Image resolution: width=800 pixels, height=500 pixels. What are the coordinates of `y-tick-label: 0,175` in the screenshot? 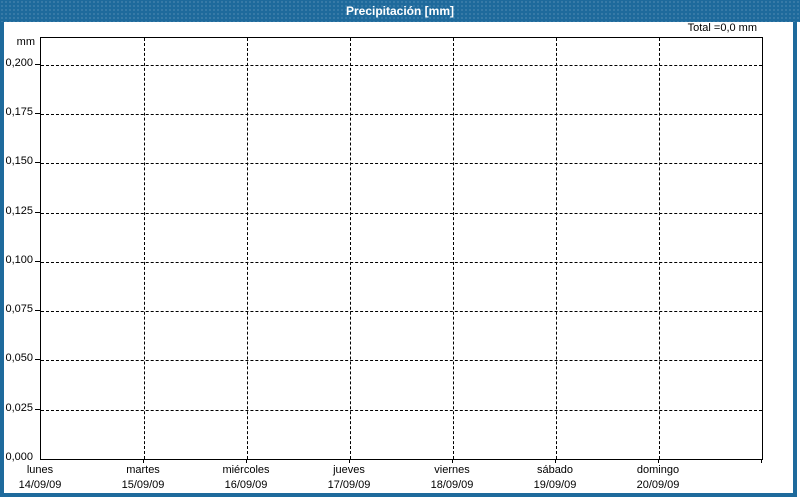 It's located at (19, 111).